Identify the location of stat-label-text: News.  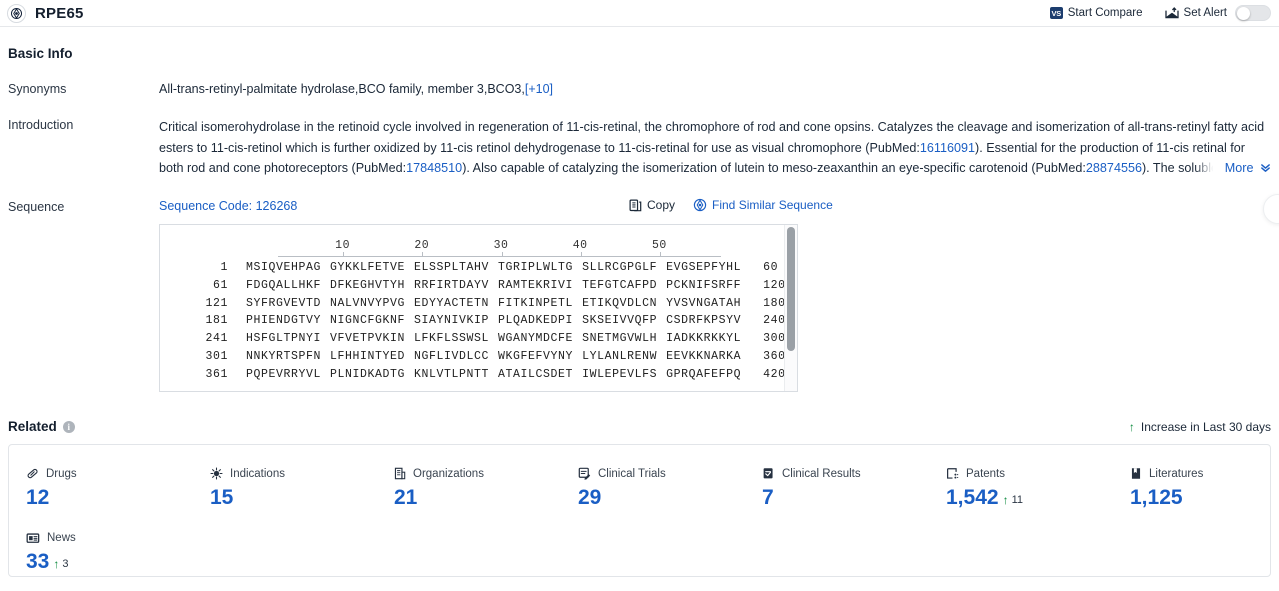
(61, 538).